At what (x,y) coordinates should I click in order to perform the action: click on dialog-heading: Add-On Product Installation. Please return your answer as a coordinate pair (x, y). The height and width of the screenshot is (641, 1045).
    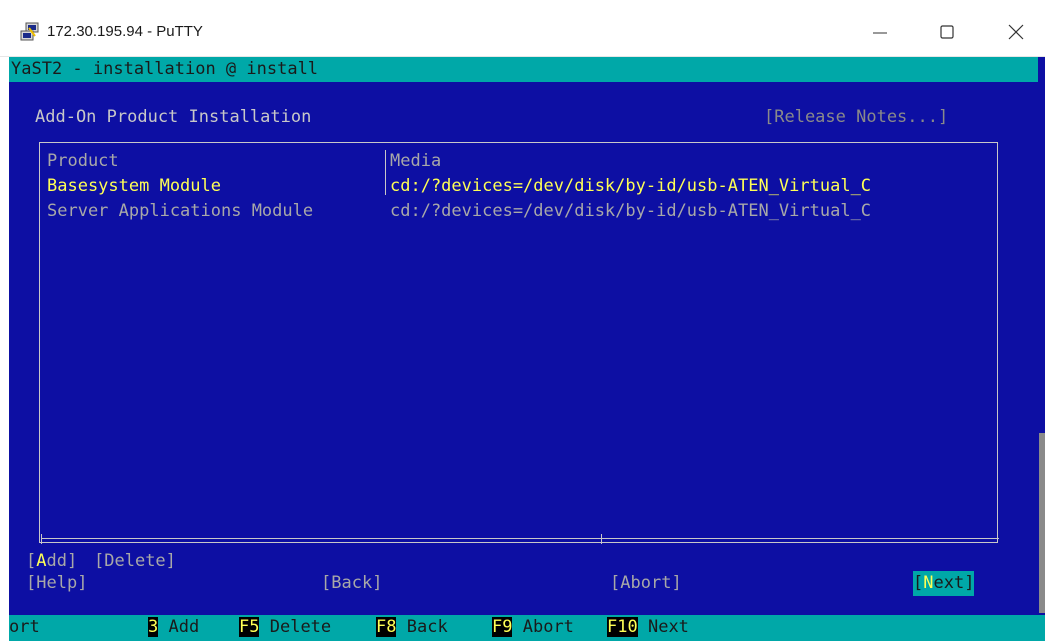
    Looking at the image, I should click on (173, 117).